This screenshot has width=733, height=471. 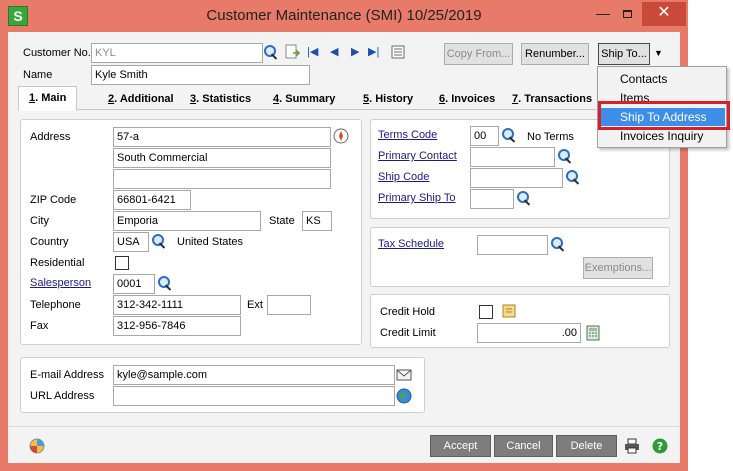 What do you see at coordinates (39, 326) in the screenshot?
I see `fax-label: Fax` at bounding box center [39, 326].